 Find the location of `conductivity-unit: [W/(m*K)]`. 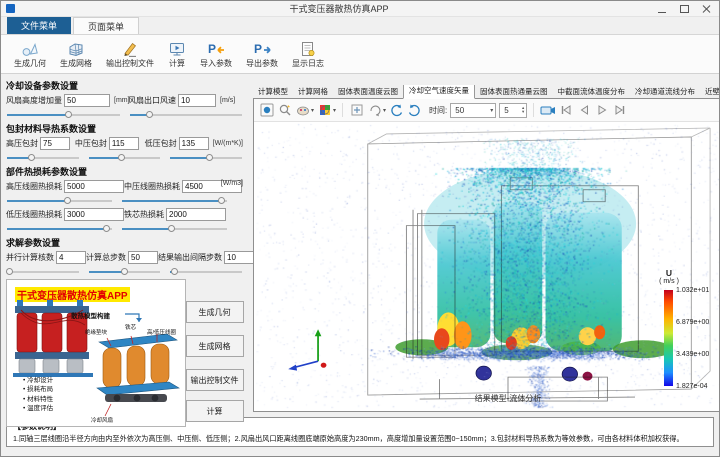

conductivity-unit: [W/(m*K)] is located at coordinates (227, 143).